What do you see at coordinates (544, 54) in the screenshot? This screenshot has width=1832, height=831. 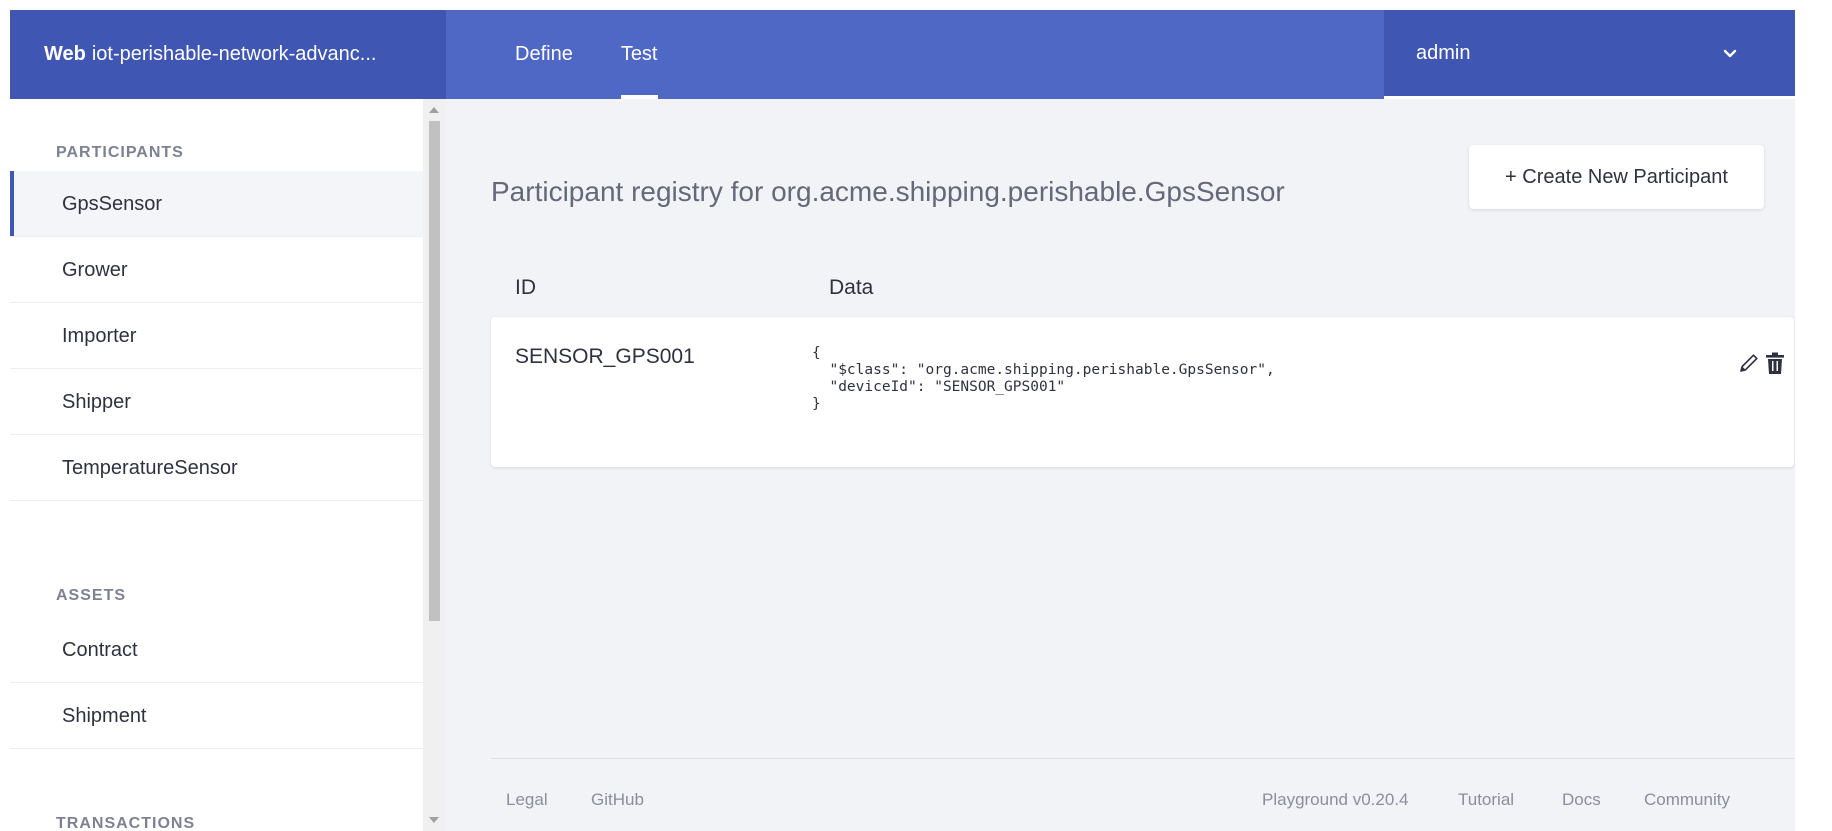 I see `tab-define: Define` at bounding box center [544, 54].